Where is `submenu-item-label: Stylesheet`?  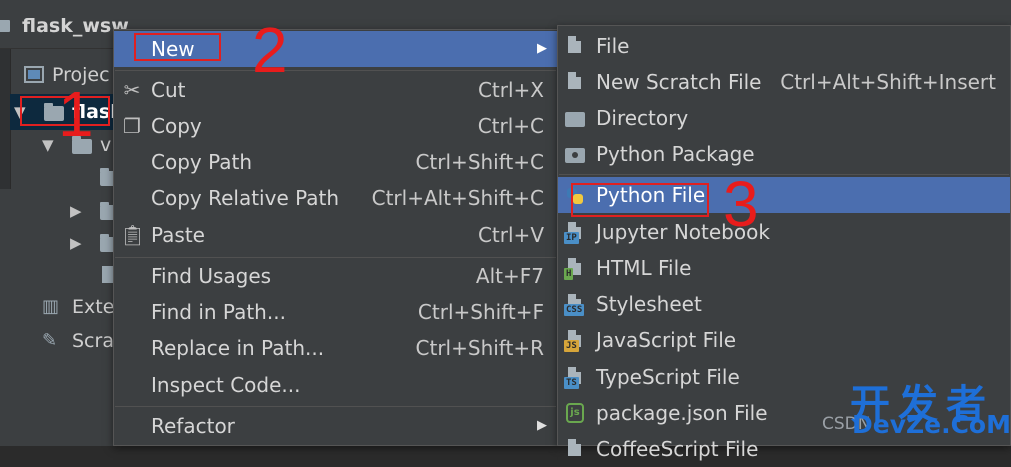
submenu-item-label: Stylesheet is located at coordinates (649, 304).